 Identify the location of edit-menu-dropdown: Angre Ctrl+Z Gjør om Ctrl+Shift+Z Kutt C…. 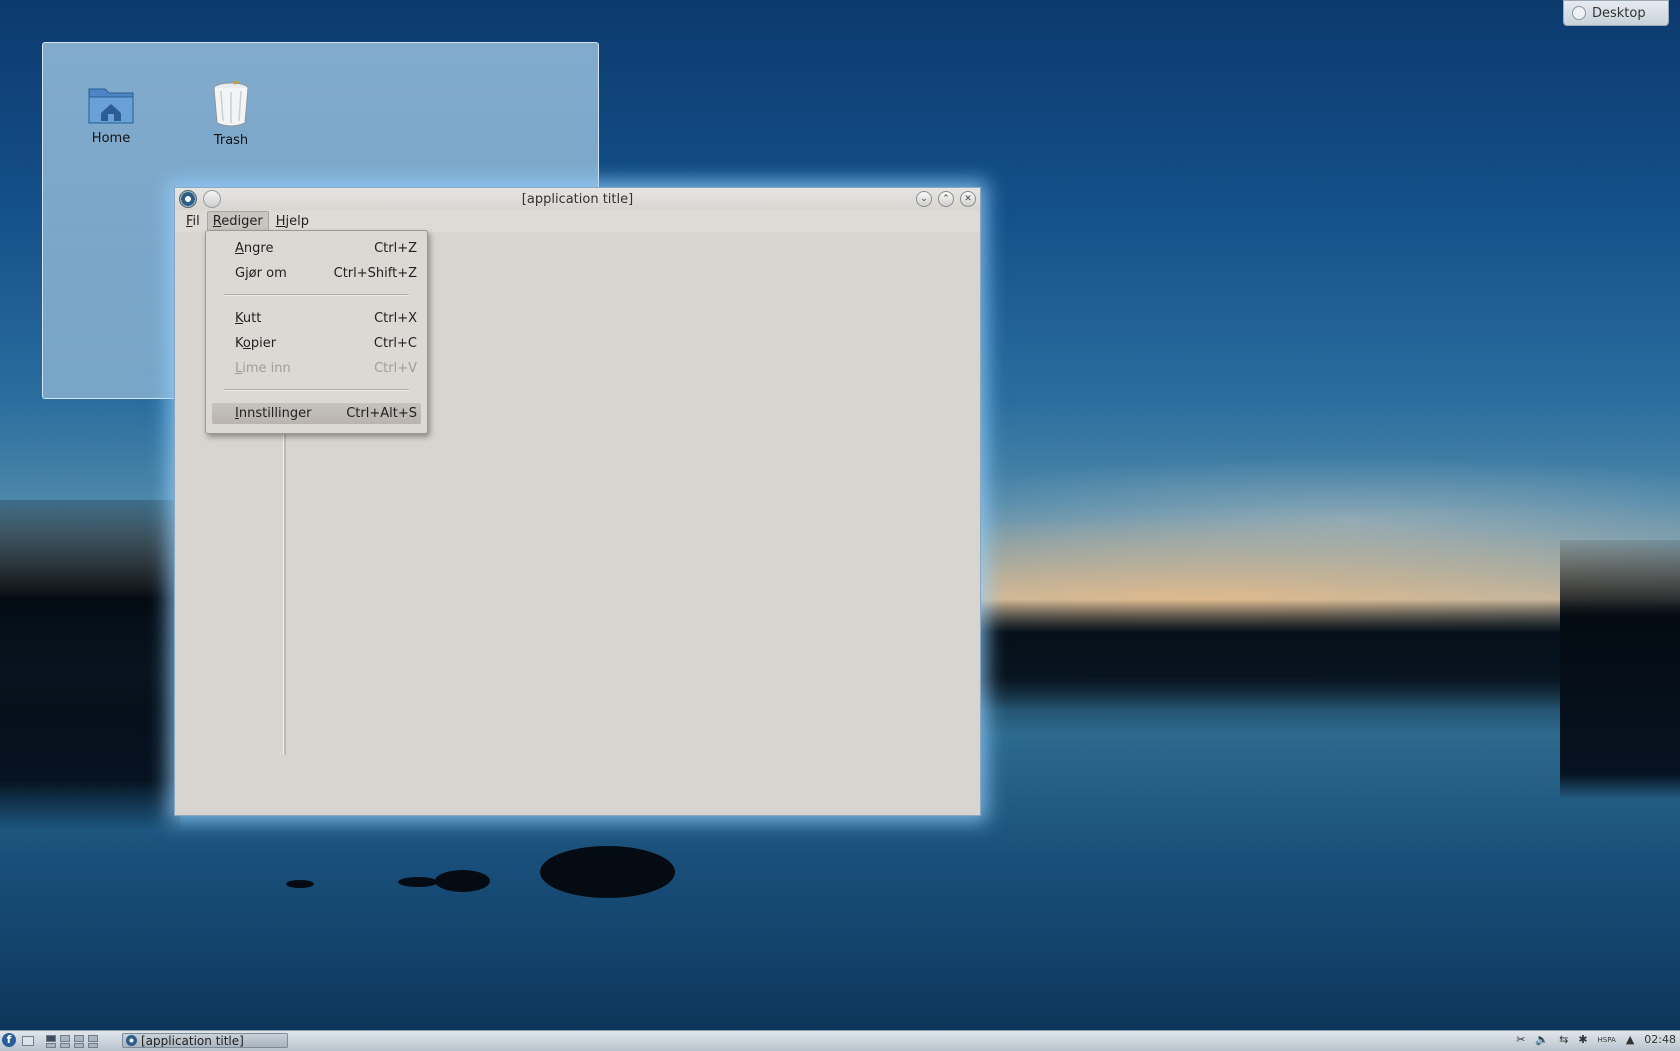
(316, 332).